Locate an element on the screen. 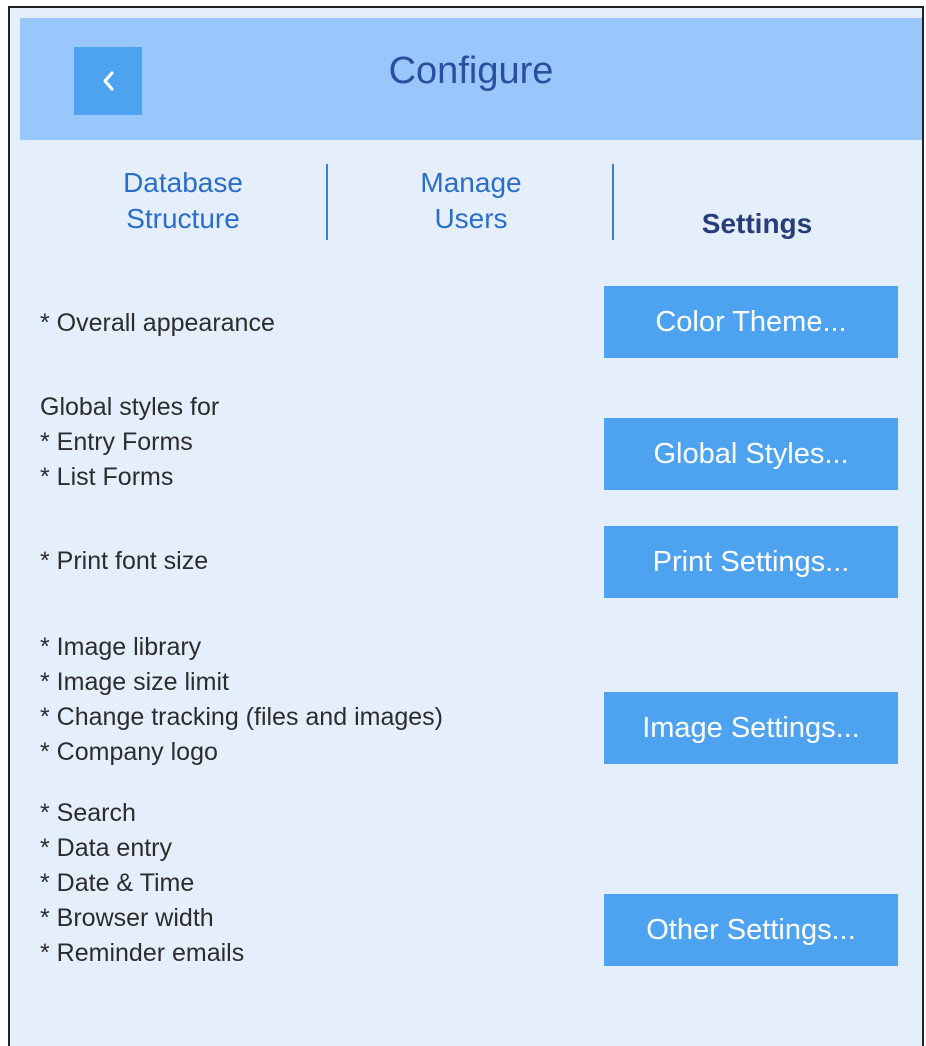 Image resolution: width=926 pixels, height=1046 pixels. page-title: Configure is located at coordinates (471, 71).